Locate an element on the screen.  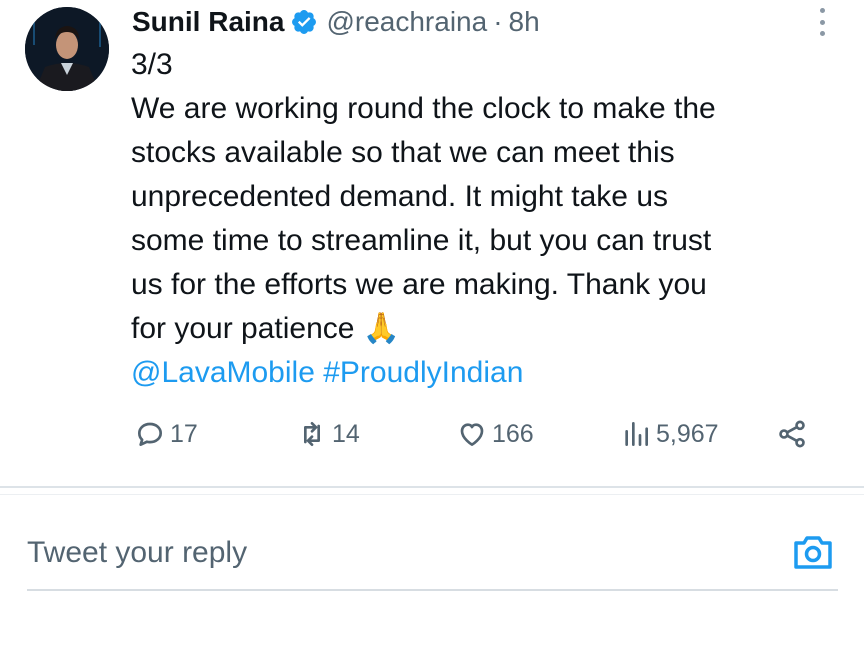
tweet-timestamp: 8h is located at coordinates (524, 22).